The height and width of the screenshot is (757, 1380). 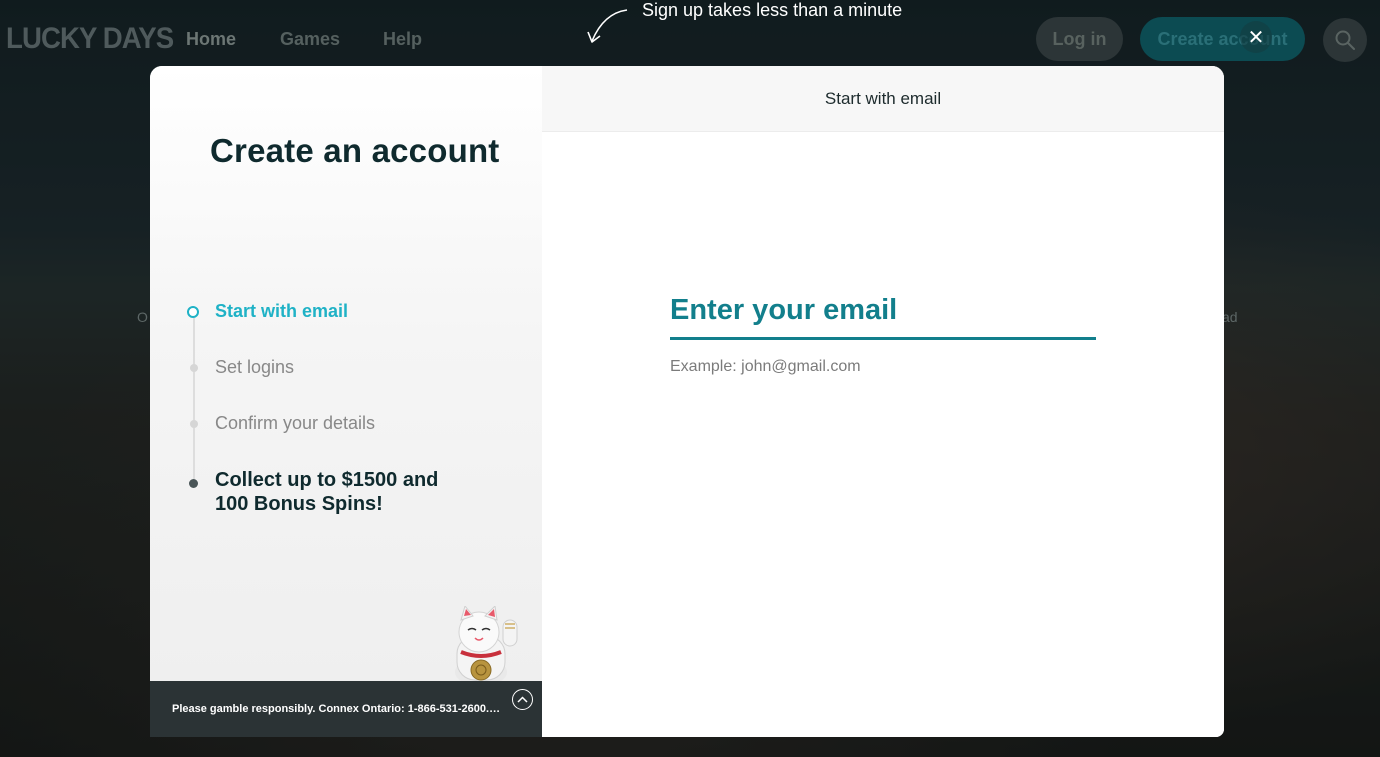 I want to click on email-example-hint: Example: john@gmail.com, so click(x=765, y=366).